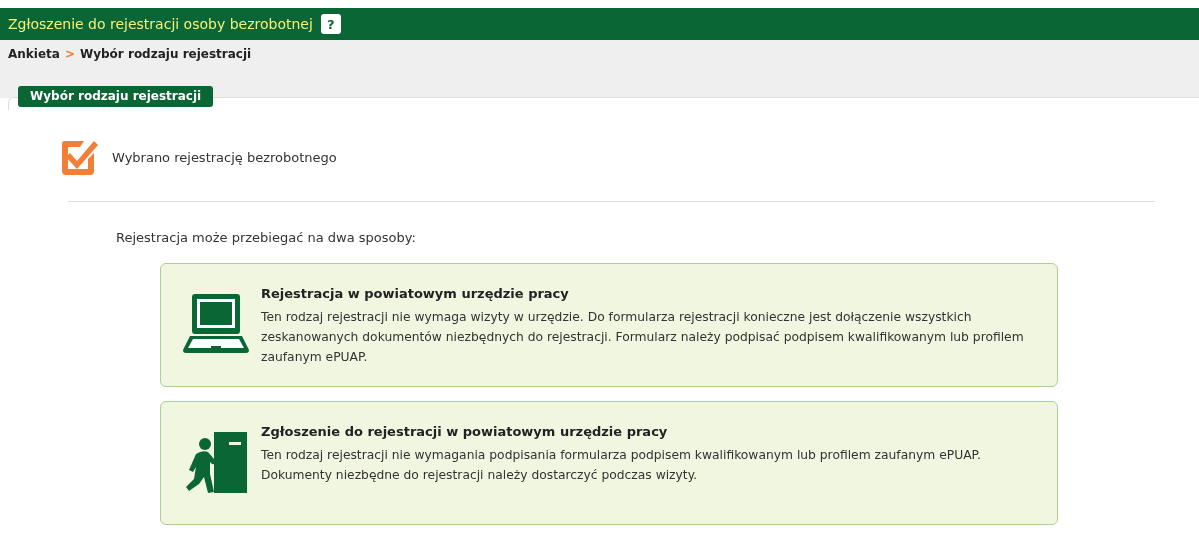 This screenshot has height=540, width=1199. Describe the element at coordinates (330, 24) in the screenshot. I see `help-button: ?` at that location.